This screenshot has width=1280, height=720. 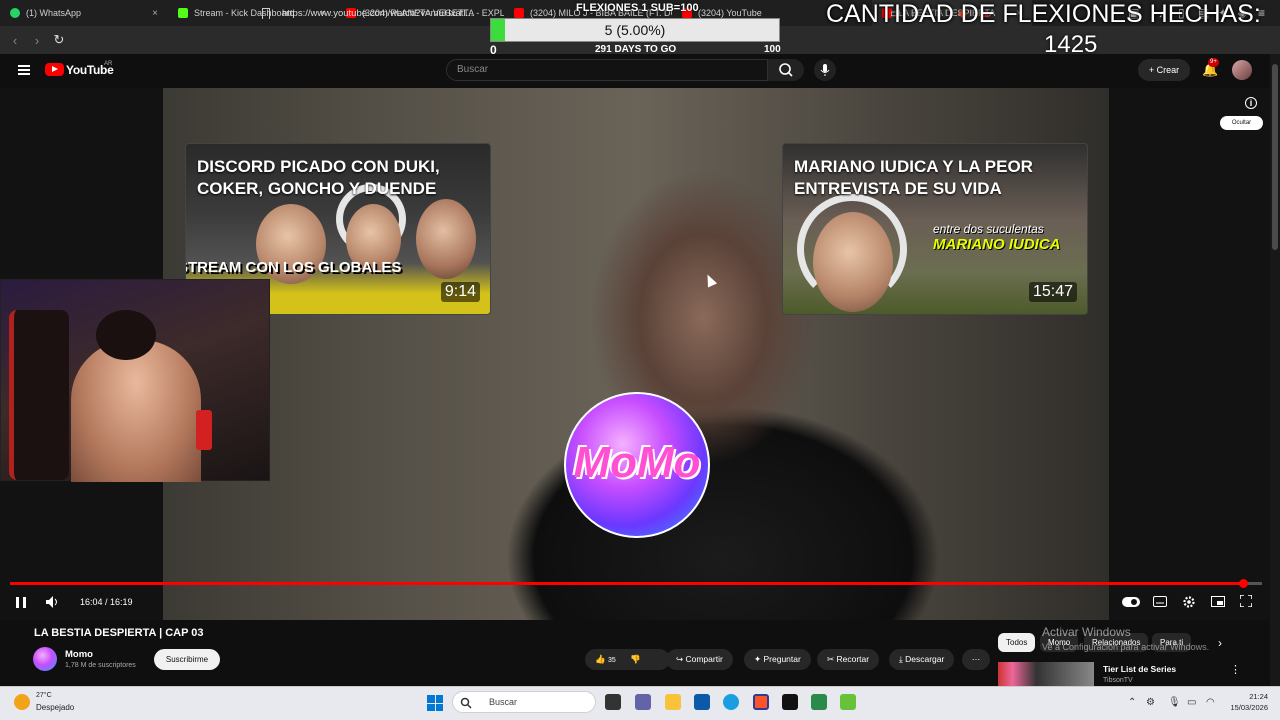 What do you see at coordinates (15, 13) in the screenshot?
I see `whatsapp-icon` at bounding box center [15, 13].